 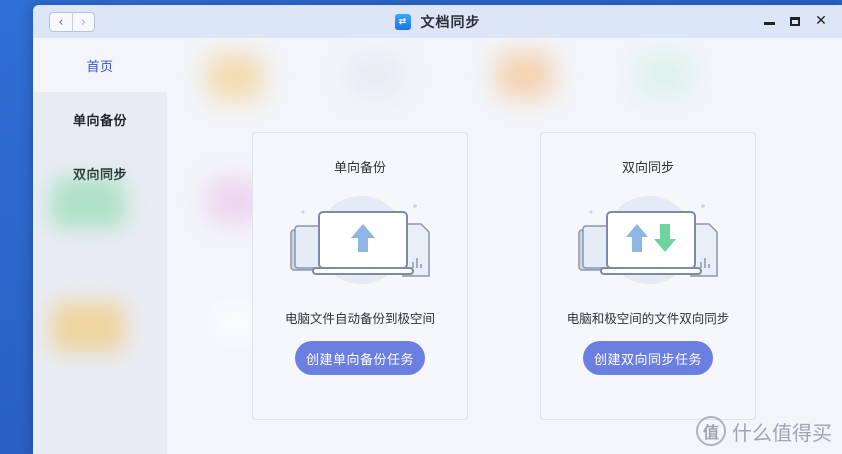 I want to click on sidebar-item-home: 首页, so click(x=100, y=65).